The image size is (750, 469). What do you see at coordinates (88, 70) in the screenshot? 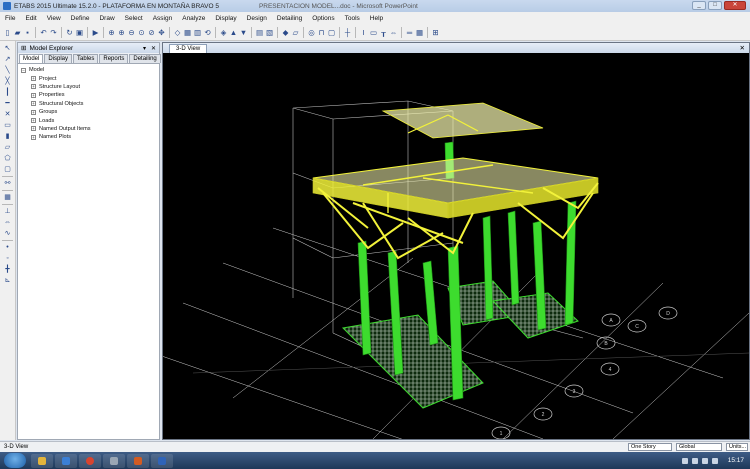
I see `tree-root: − Model` at bounding box center [88, 70].